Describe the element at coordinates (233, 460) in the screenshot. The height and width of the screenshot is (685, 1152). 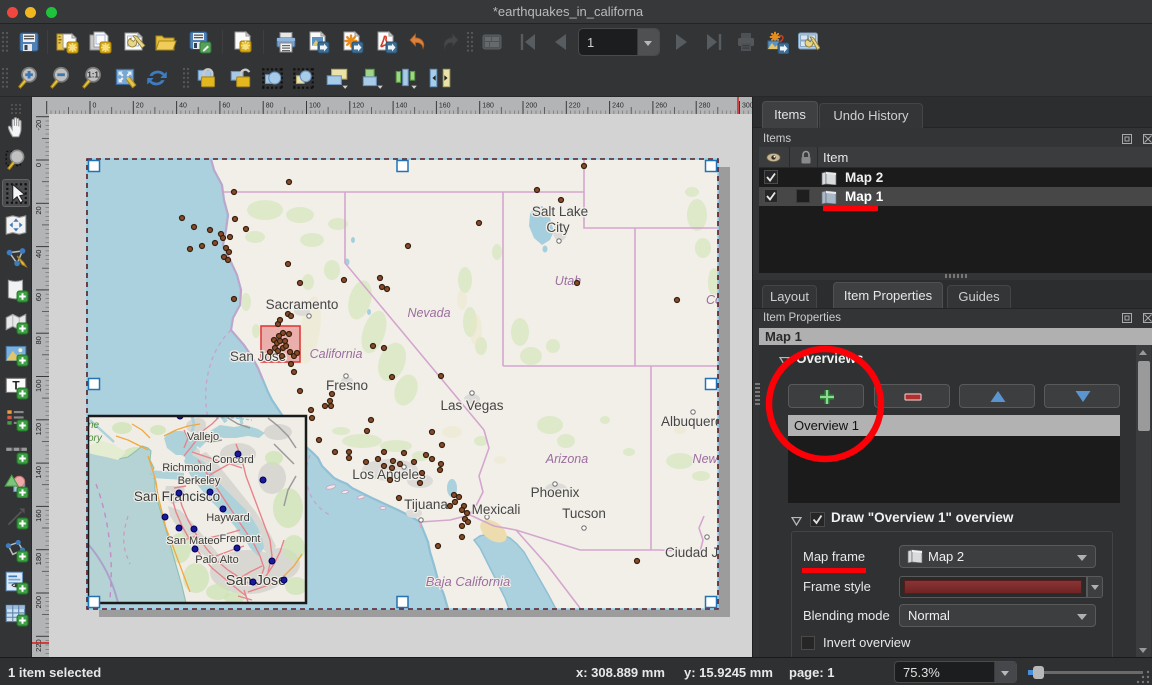
I see `svg-text: Concord` at that location.